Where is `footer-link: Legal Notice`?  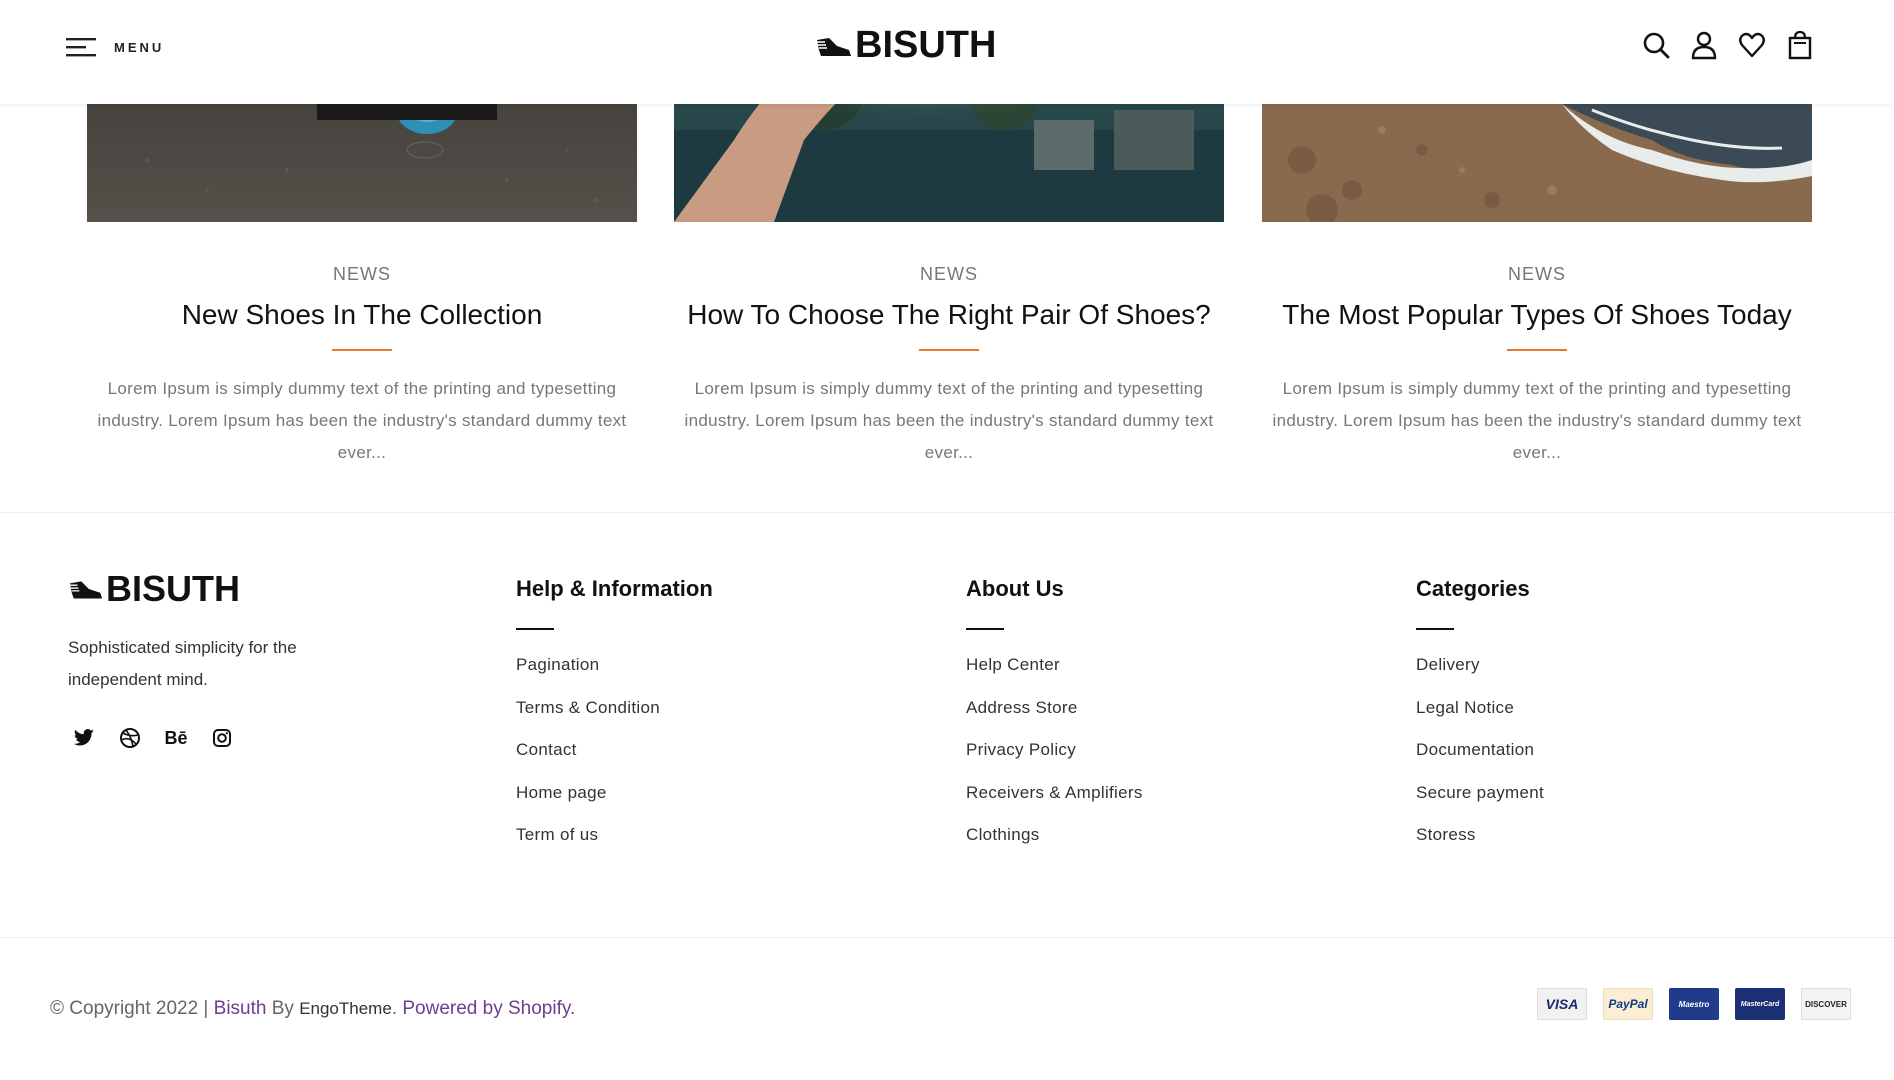 footer-link: Legal Notice is located at coordinates (1480, 714).